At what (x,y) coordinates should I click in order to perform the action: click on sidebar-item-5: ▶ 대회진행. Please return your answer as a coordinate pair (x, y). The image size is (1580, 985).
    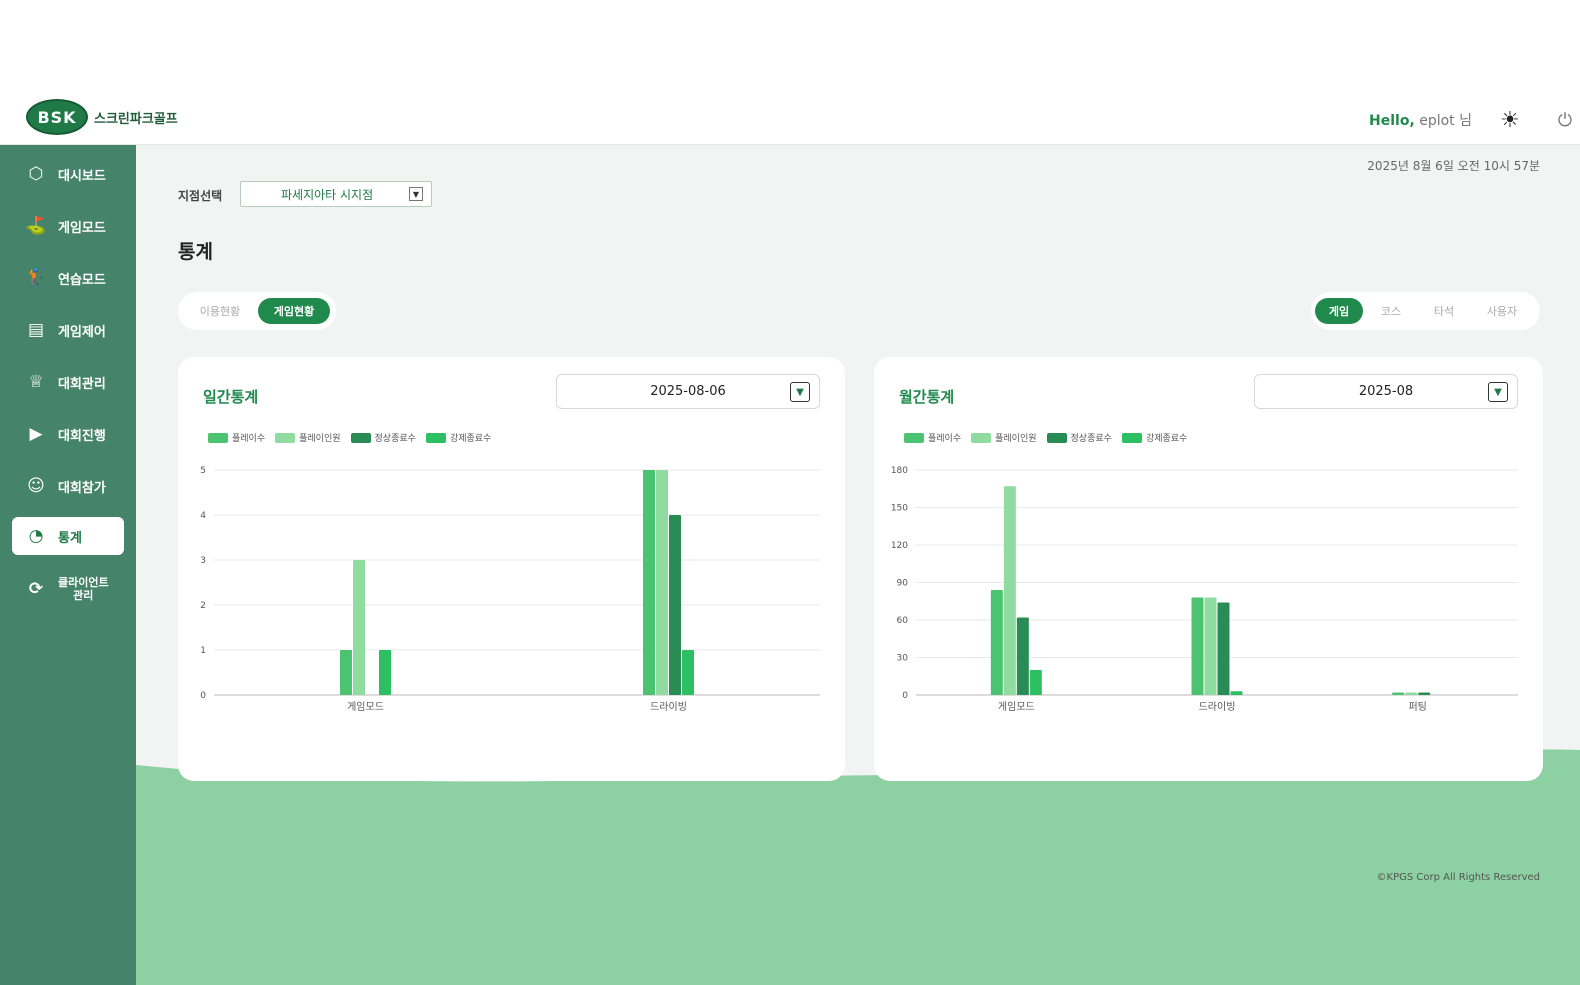
    Looking at the image, I should click on (68, 434).